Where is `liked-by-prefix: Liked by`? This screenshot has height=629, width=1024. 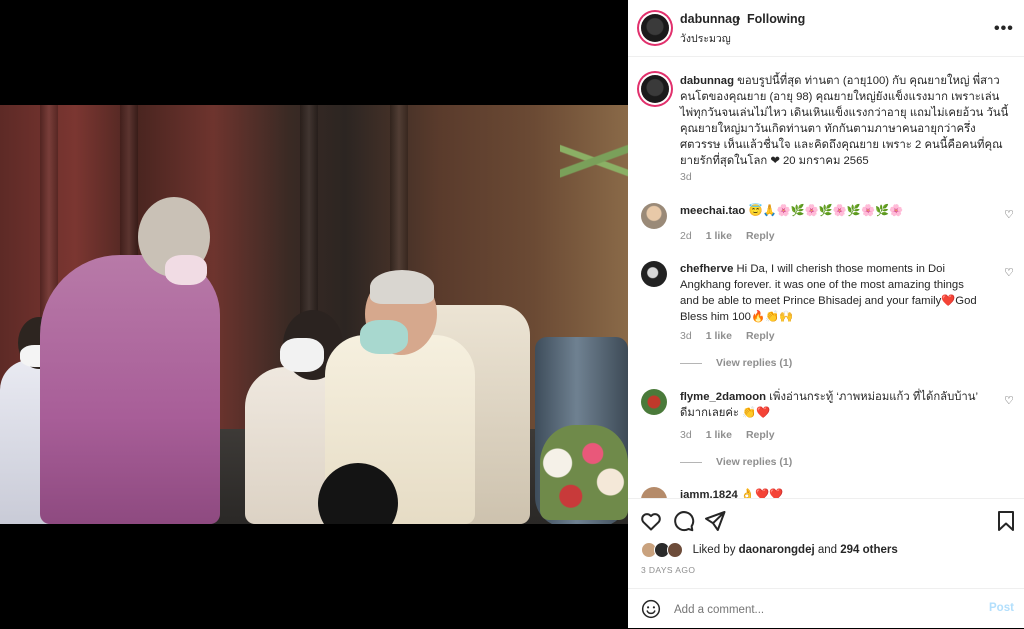 liked-by-prefix: Liked by is located at coordinates (715, 550).